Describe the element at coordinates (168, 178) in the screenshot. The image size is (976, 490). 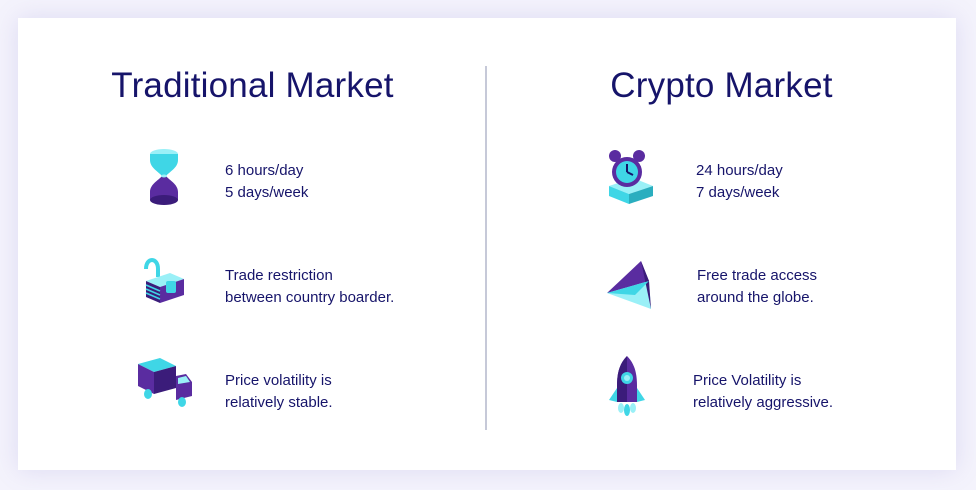
I see `hourglass-icon` at that location.